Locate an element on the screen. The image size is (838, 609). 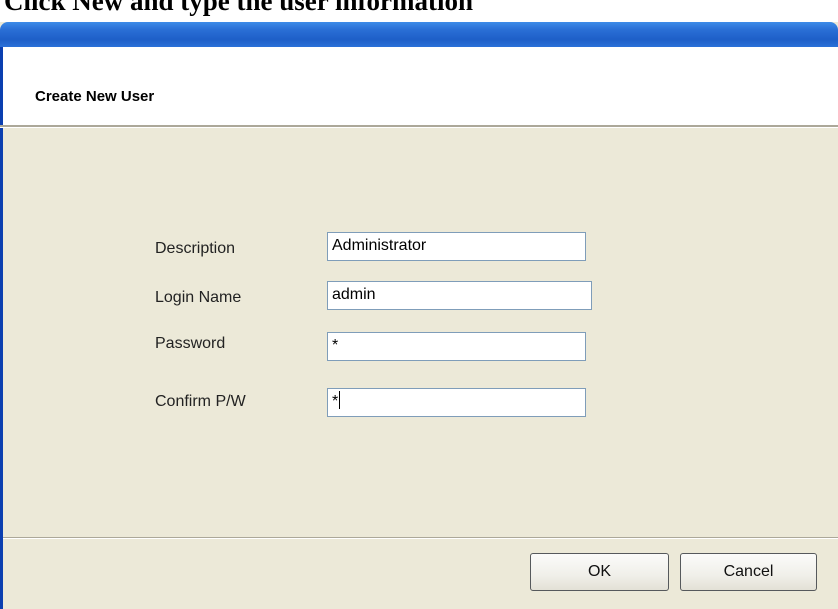
ok-button: OK is located at coordinates (599, 572).